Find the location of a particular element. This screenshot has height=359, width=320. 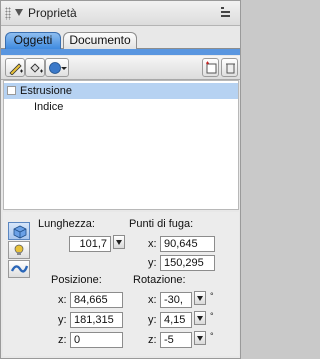

trash-icon is located at coordinates (230, 68).